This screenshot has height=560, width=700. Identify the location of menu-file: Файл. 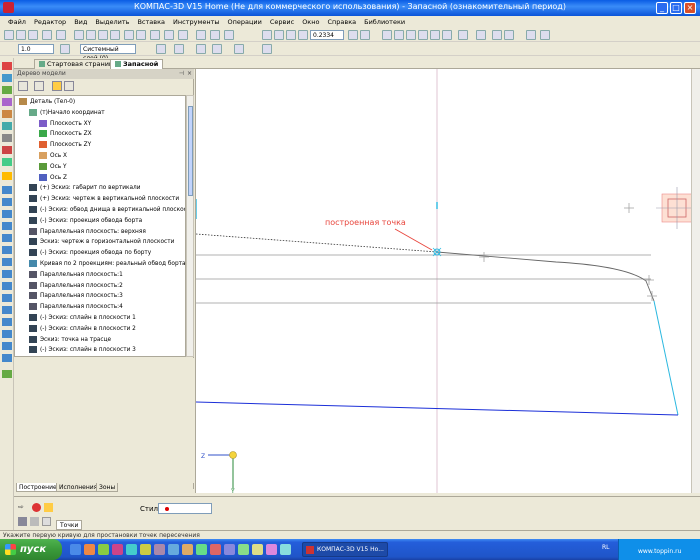
(17, 22).